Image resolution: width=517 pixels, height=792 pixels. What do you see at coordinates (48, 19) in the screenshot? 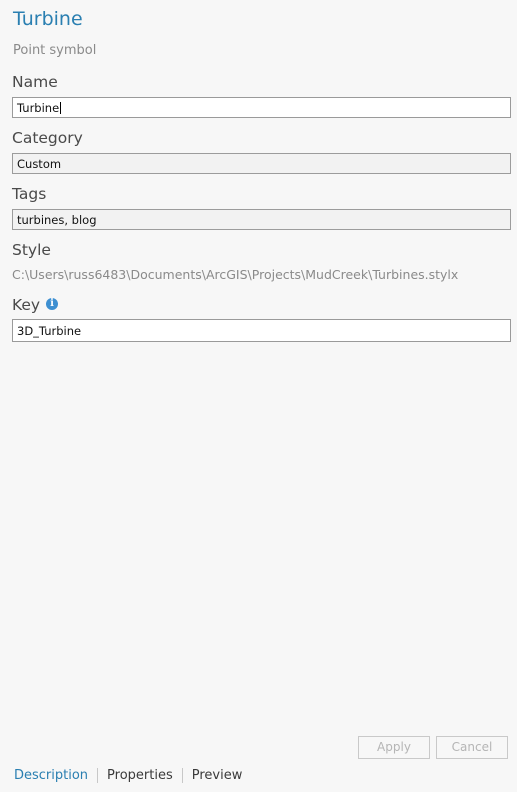
I see `pane-title: Turbine` at bounding box center [48, 19].